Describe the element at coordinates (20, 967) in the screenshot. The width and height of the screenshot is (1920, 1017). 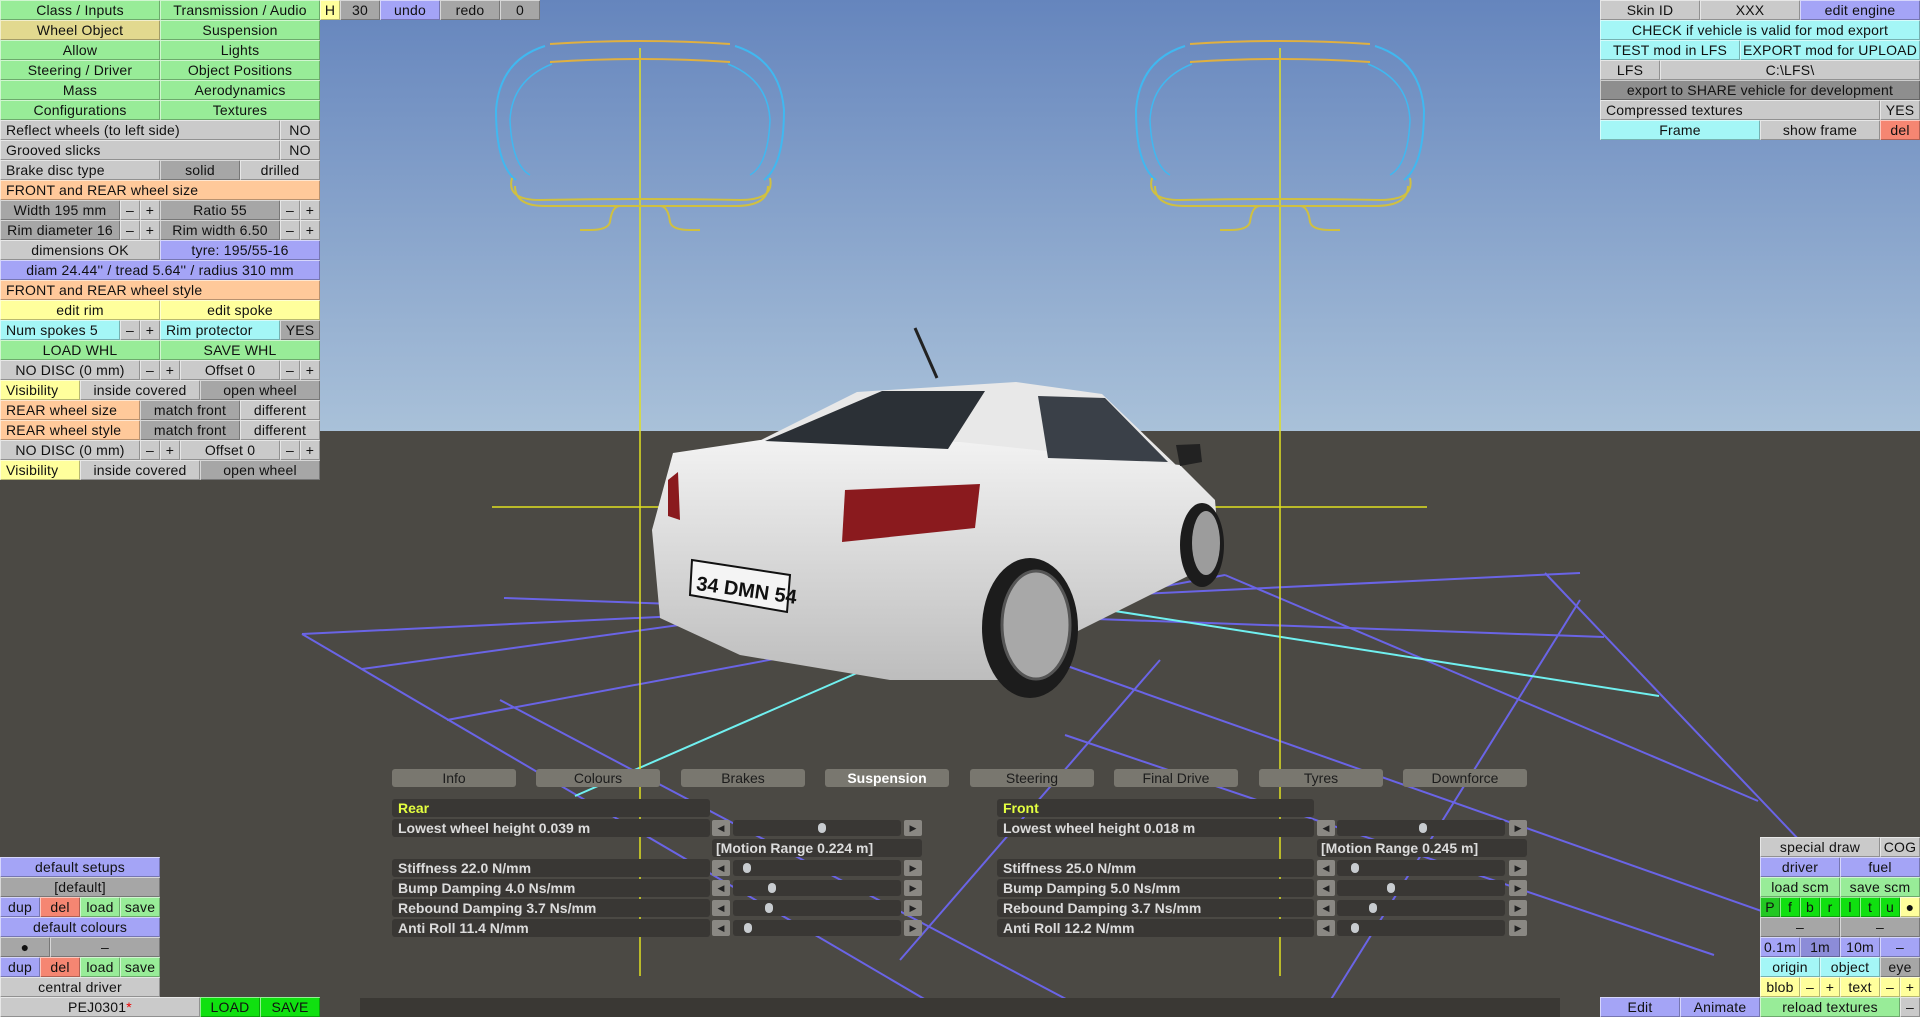
I see `colour-dup-button: dup` at that location.